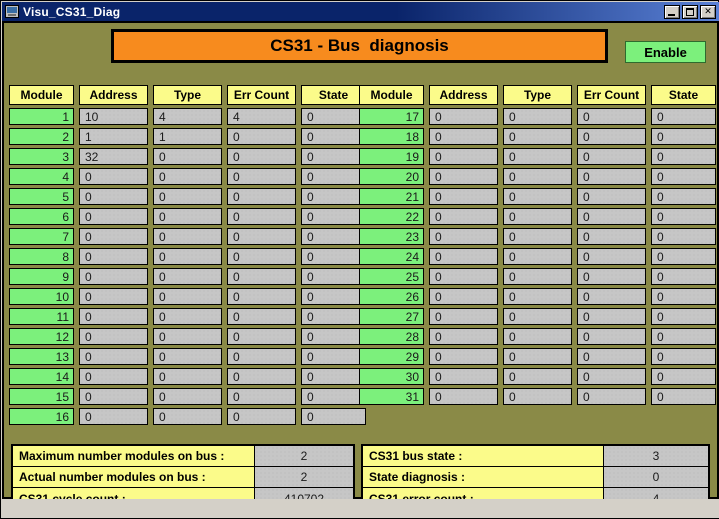 The image size is (719, 519). What do you see at coordinates (113, 95) in the screenshot?
I see `column-header-address: Address` at bounding box center [113, 95].